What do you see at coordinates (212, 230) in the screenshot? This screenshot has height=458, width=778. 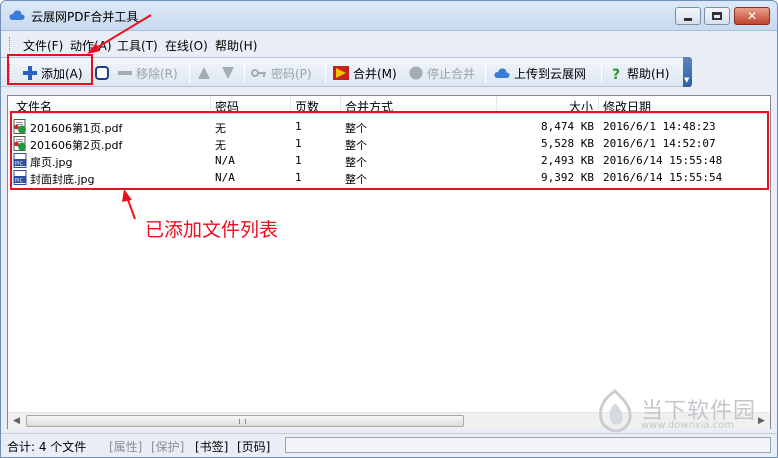 I see `annotation-label: 已添加文件列表` at bounding box center [212, 230].